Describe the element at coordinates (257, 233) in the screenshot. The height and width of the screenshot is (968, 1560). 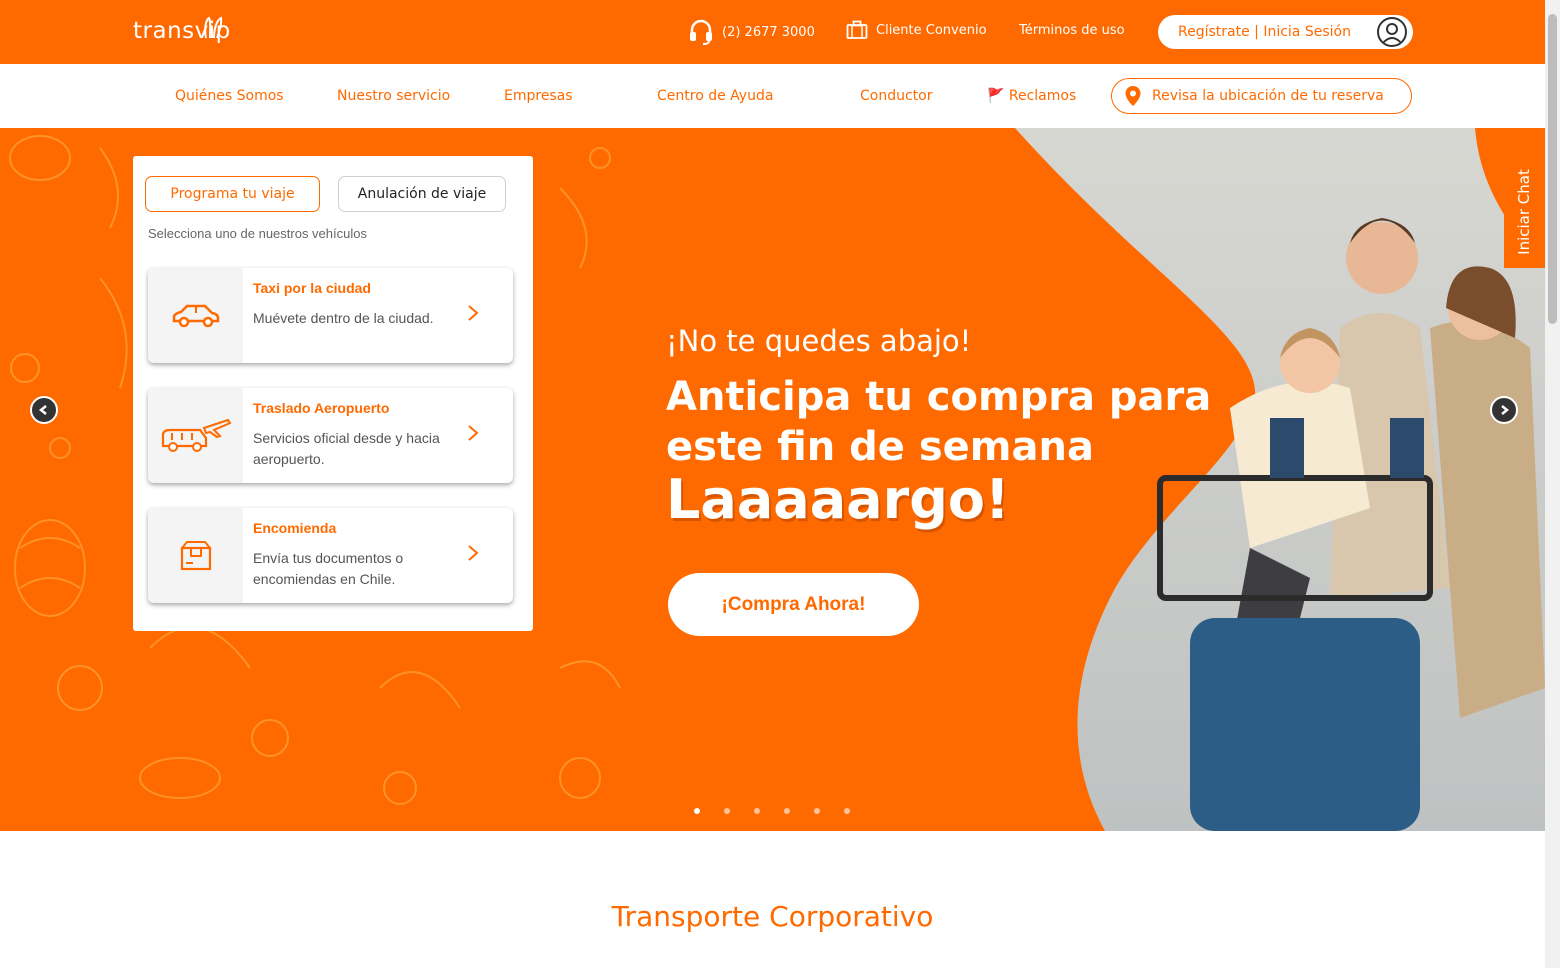
I see `vehicle-select-label: Selecciona uno de nuestros vehículos` at that location.